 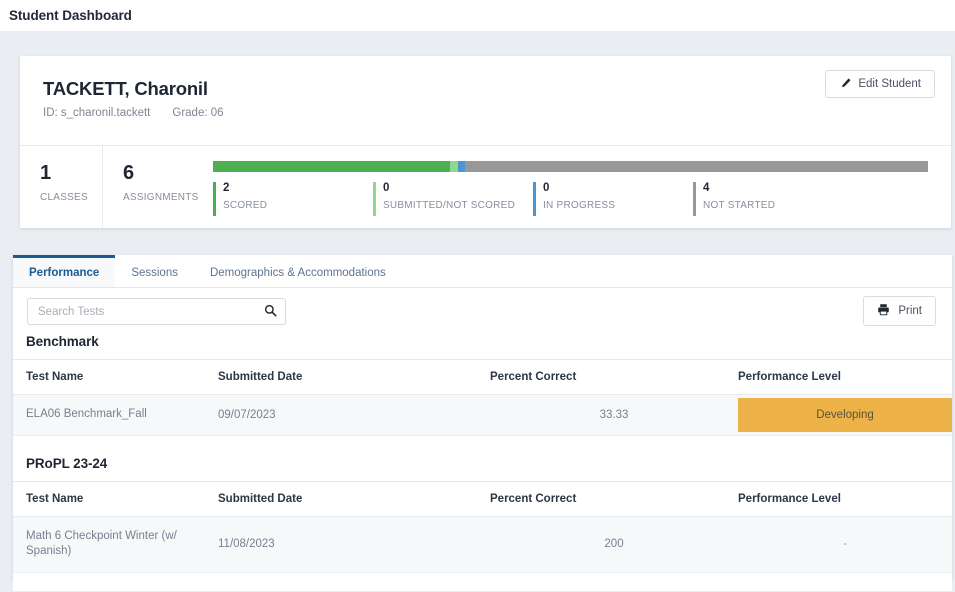 I want to click on stat-submitted-not-scored: 0 SUBMITTED/NOT SCORED, so click(x=453, y=198).